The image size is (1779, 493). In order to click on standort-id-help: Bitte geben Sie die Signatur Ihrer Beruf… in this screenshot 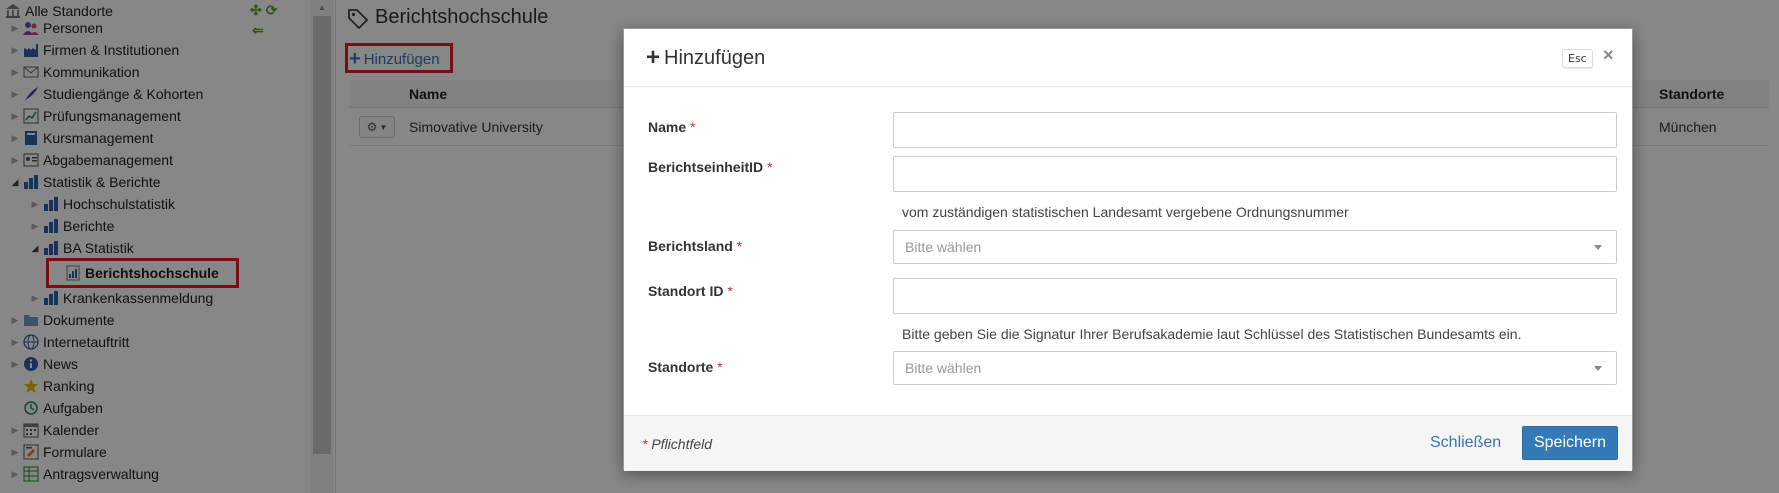, I will do `click(1212, 334)`.